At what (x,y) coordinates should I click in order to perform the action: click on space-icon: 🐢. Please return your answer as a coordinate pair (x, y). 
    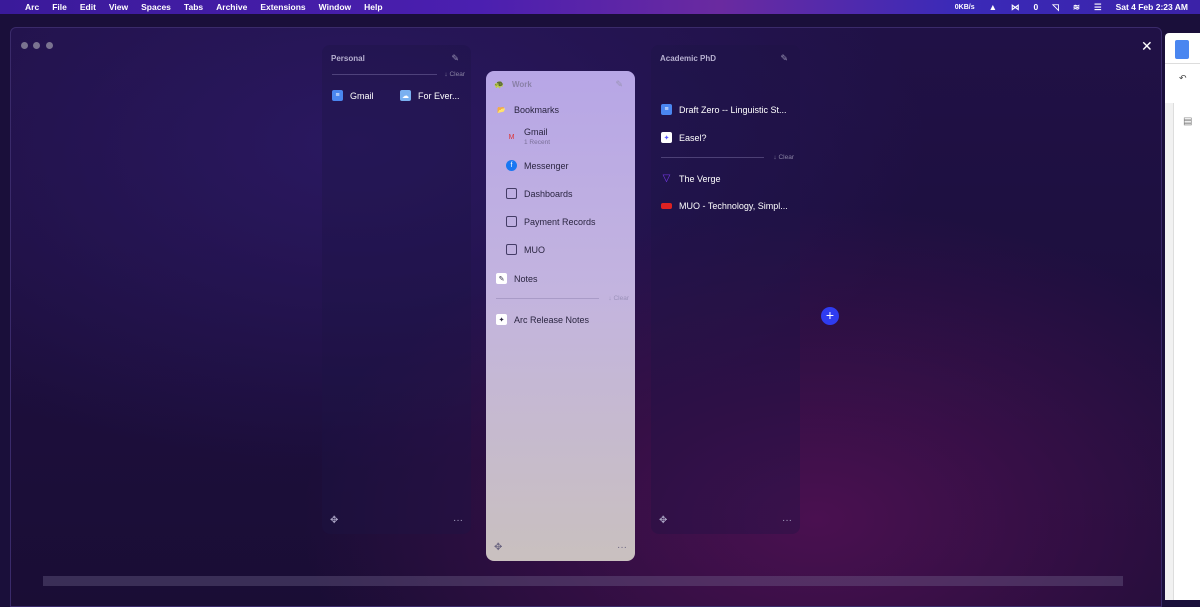
    Looking at the image, I should click on (499, 84).